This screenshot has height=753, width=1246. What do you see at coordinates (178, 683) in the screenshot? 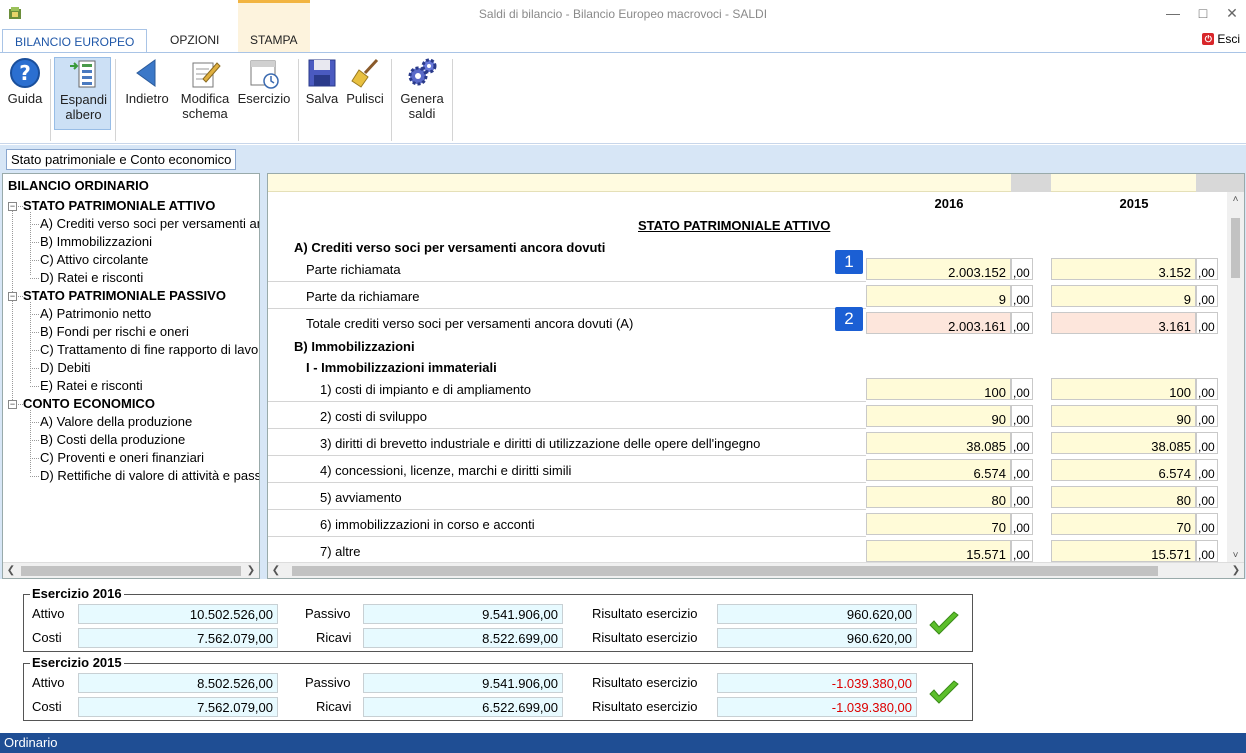
I see `attivo-value: 8.502.526,00` at bounding box center [178, 683].